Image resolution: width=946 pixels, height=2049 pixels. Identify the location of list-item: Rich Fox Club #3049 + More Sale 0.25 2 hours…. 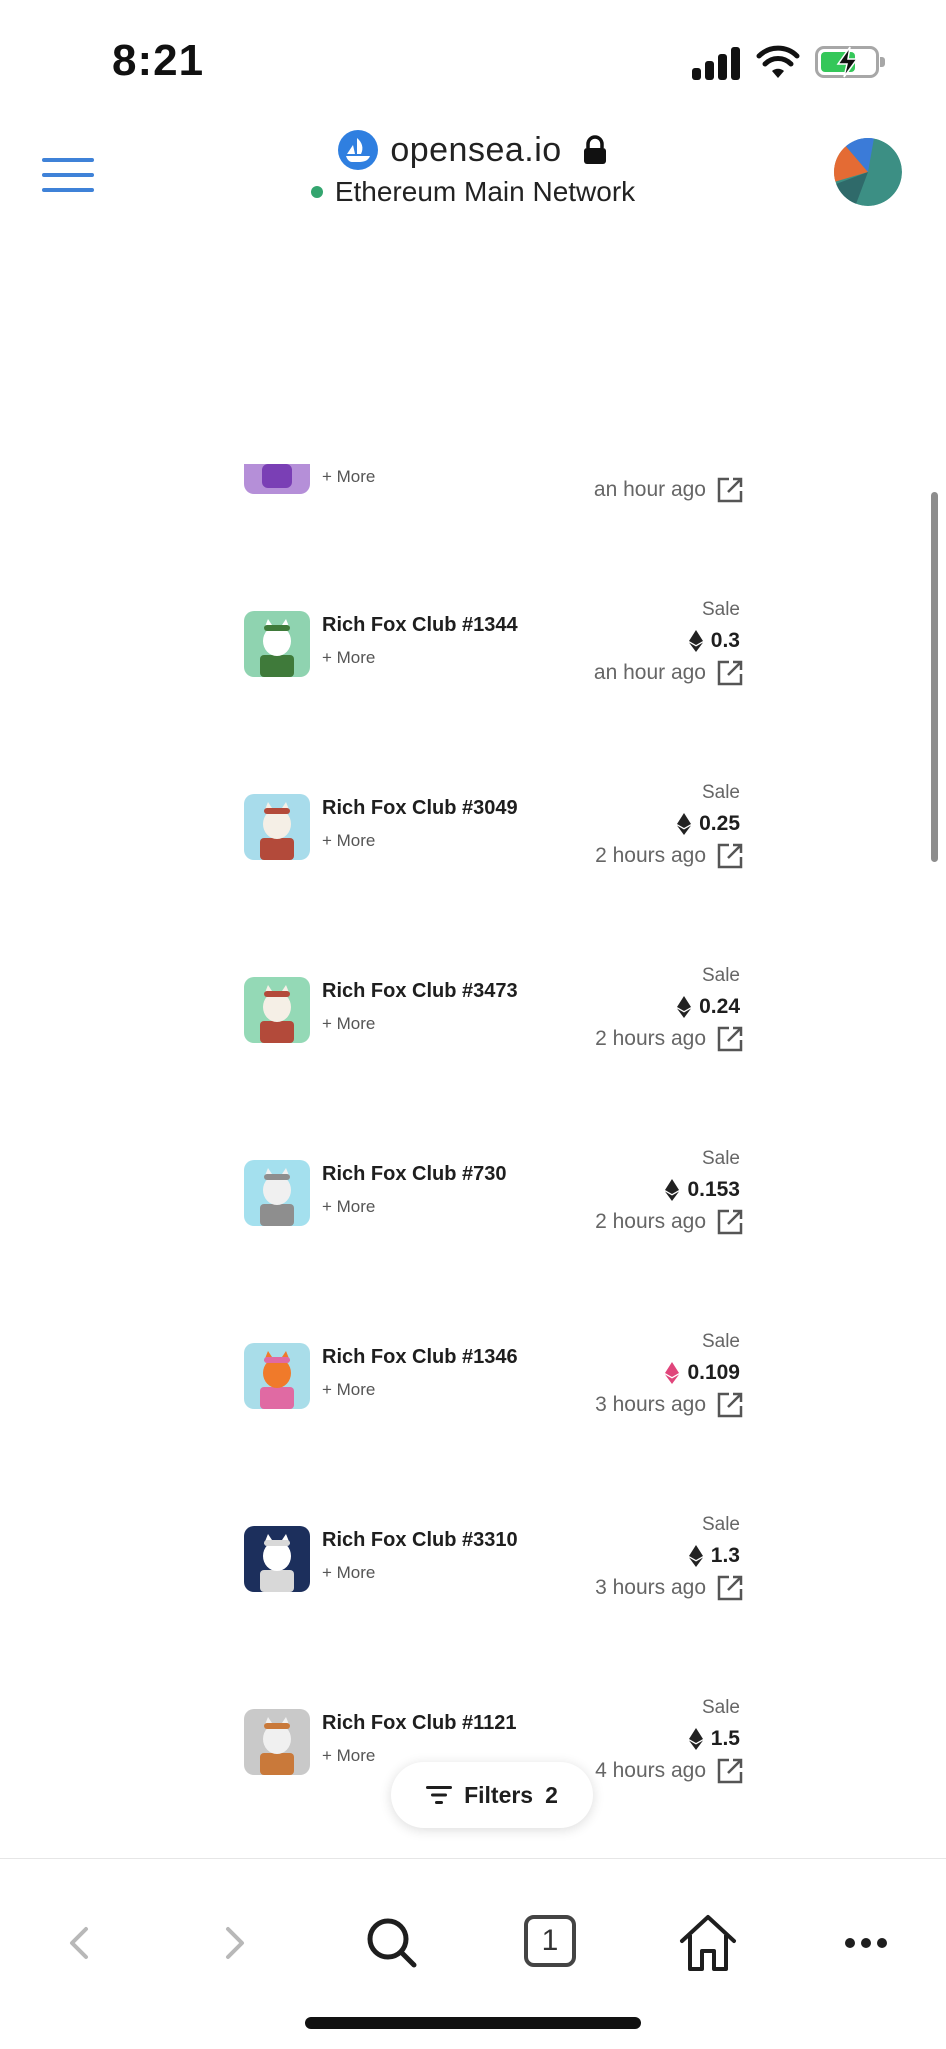
(494, 838).